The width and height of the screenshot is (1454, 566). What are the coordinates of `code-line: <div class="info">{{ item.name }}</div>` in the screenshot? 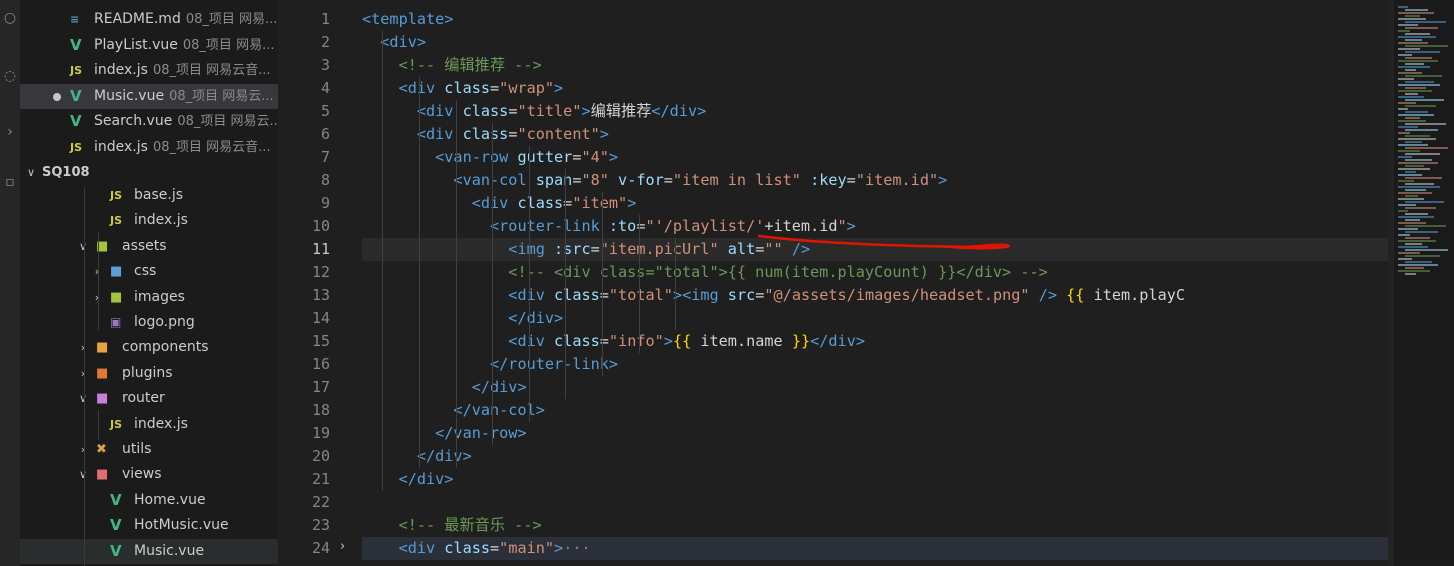 It's located at (613, 341).